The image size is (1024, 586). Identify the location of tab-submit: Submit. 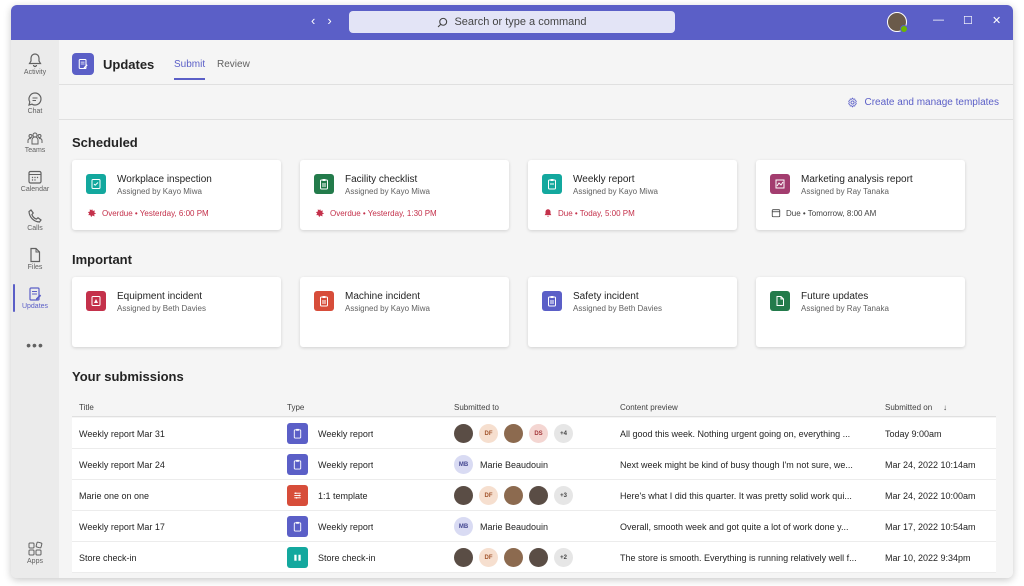
(190, 69).